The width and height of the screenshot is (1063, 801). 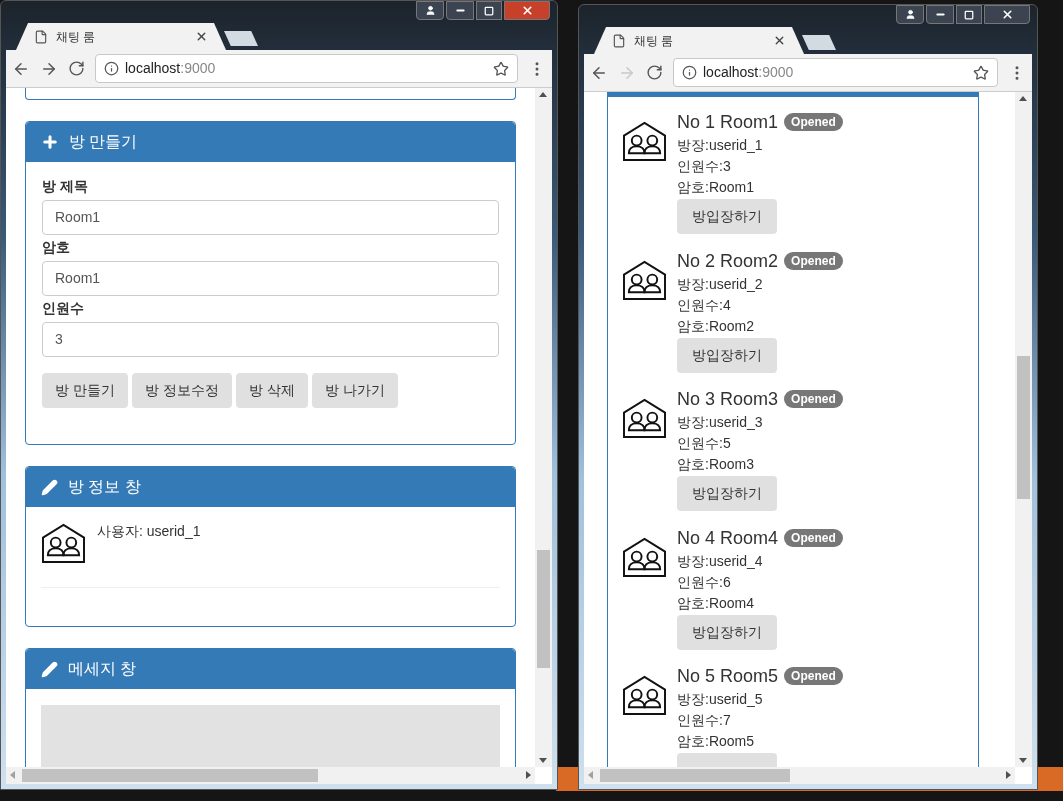 I want to click on room-owner: 방장:userid_3, so click(x=720, y=422).